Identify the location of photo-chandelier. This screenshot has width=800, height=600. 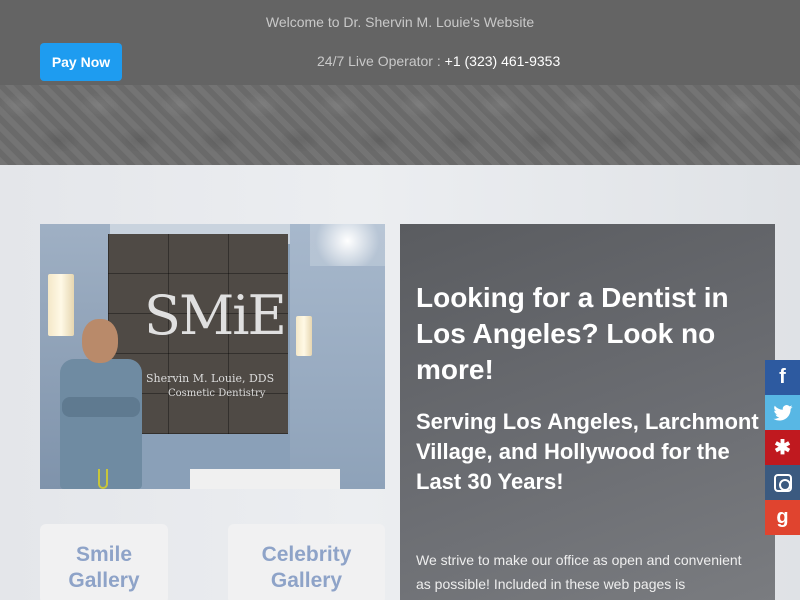
(347, 245).